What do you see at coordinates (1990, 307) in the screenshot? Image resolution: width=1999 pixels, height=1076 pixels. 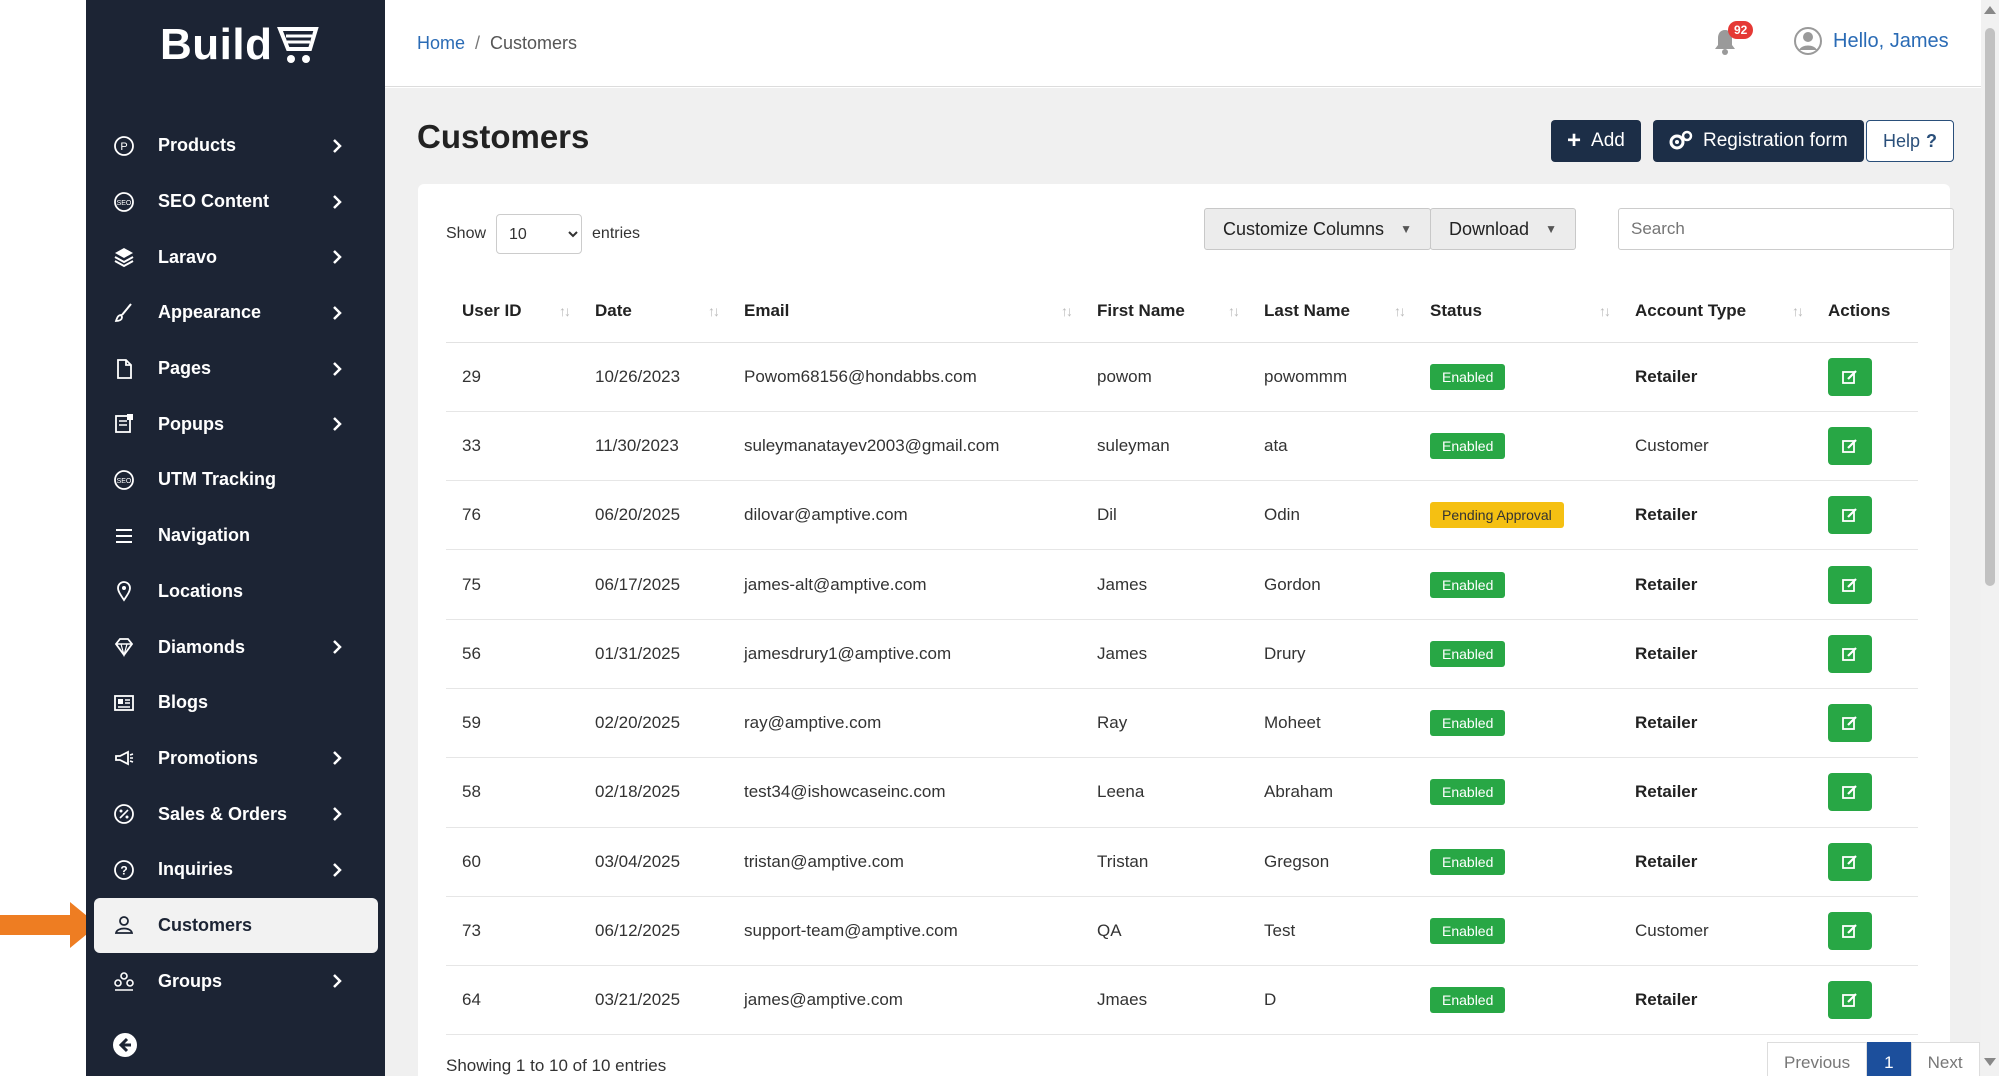 I see `scroll-thumb` at bounding box center [1990, 307].